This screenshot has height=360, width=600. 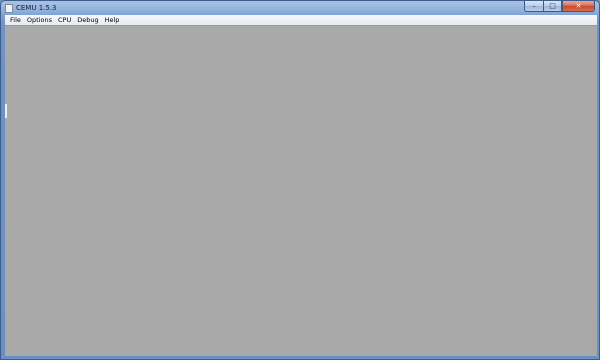 I want to click on close-button: ✕, so click(x=578, y=6).